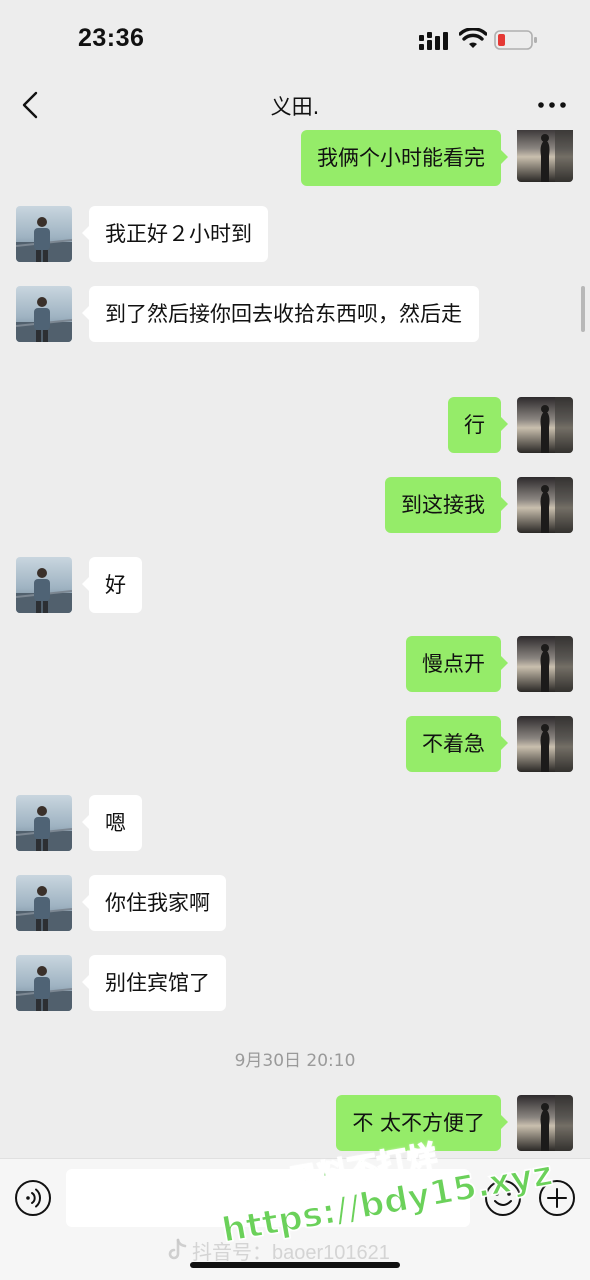 The height and width of the screenshot is (1280, 590). I want to click on douyin-id-text: 抖音号：baoer101621, so click(291, 1253).